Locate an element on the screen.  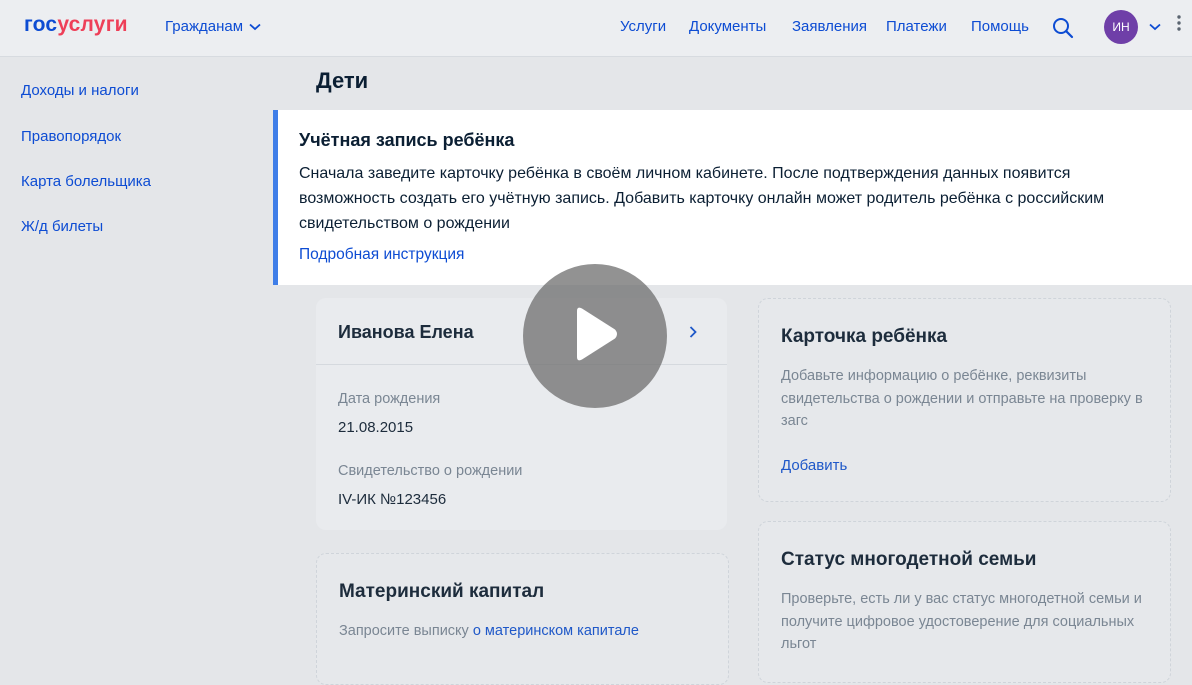
avatar-initials: ИН is located at coordinates (1121, 27).